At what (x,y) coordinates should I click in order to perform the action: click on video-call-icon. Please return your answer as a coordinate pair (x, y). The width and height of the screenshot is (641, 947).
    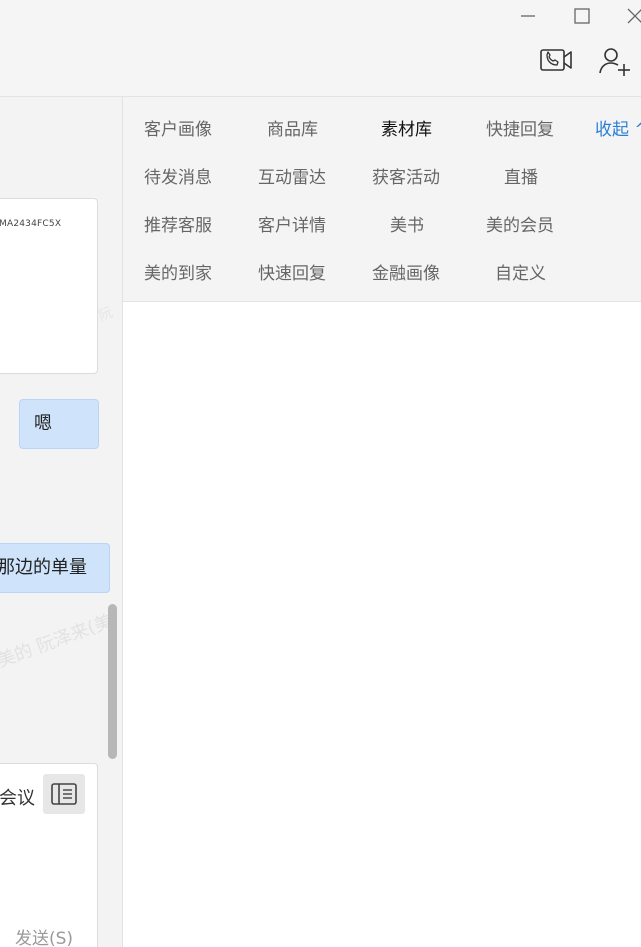
    Looking at the image, I should click on (556, 61).